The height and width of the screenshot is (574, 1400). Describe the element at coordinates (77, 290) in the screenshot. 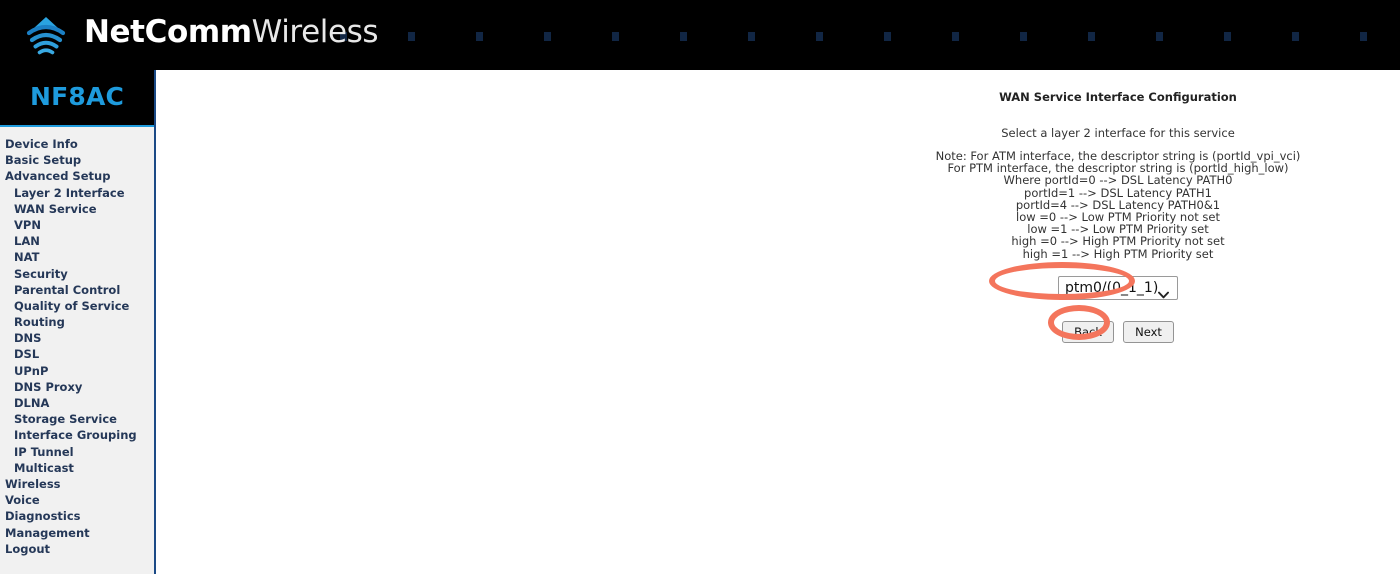

I see `sidebar-item-parental-control: Parental Control` at that location.